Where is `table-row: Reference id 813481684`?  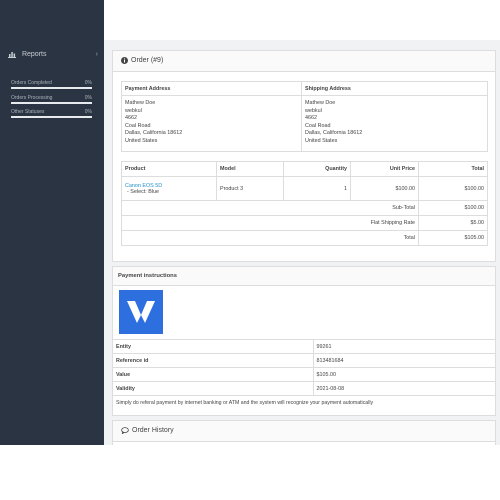 table-row: Reference id 813481684 is located at coordinates (304, 360).